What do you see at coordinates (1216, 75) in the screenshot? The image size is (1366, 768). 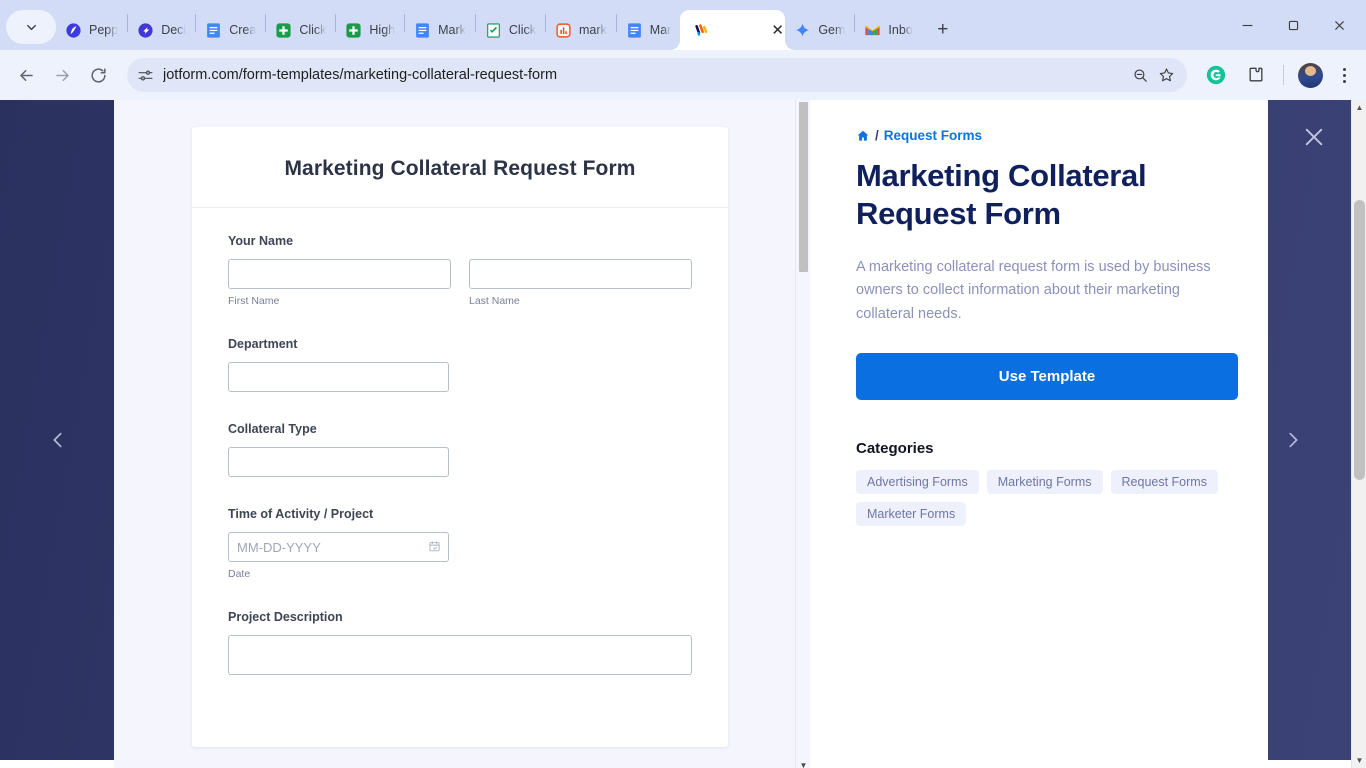 I see `grammarly-extension-button` at bounding box center [1216, 75].